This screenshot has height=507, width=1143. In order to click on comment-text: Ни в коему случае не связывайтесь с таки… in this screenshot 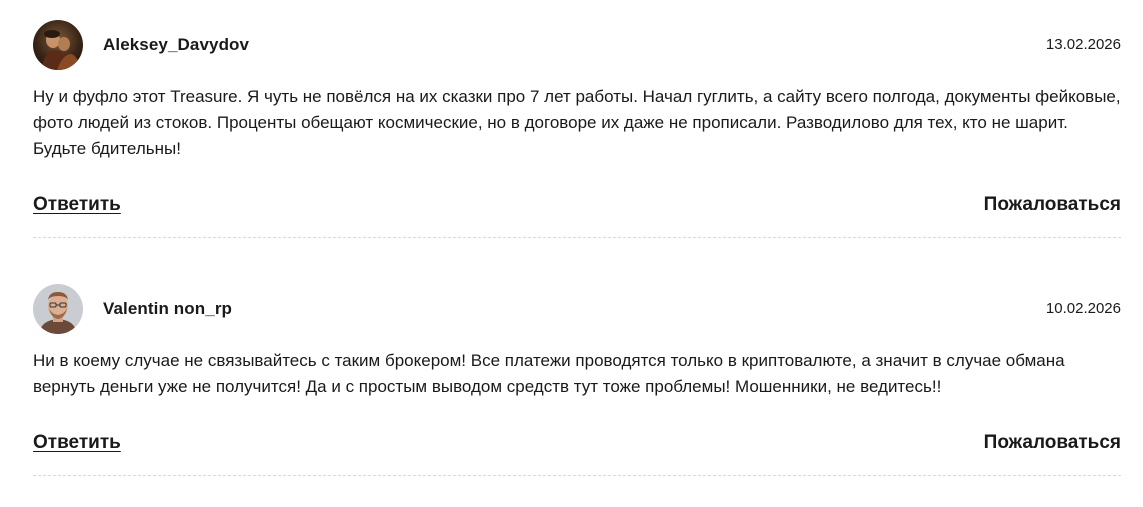, I will do `click(549, 373)`.